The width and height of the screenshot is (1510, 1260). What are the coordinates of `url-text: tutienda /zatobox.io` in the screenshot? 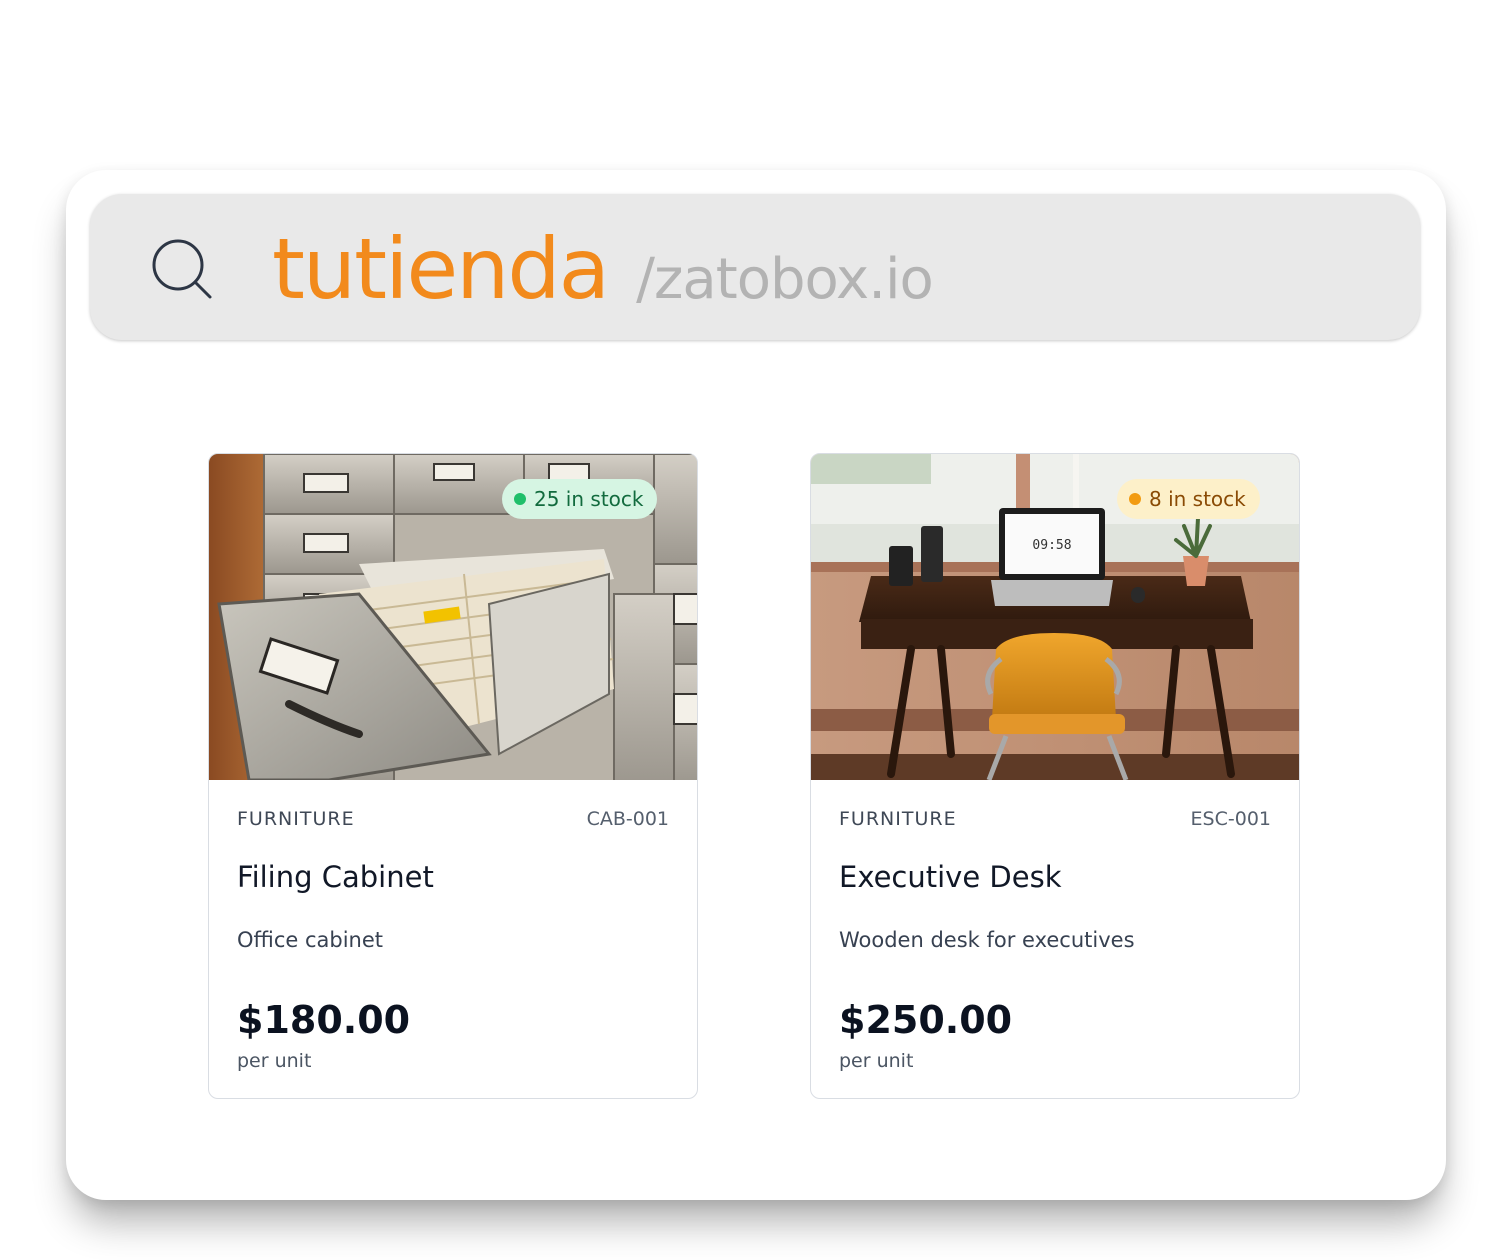 It's located at (603, 269).